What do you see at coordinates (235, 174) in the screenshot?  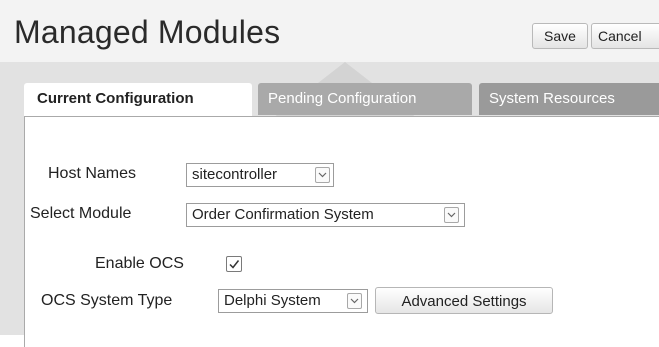 I see `host-names-value: sitecontroller` at bounding box center [235, 174].